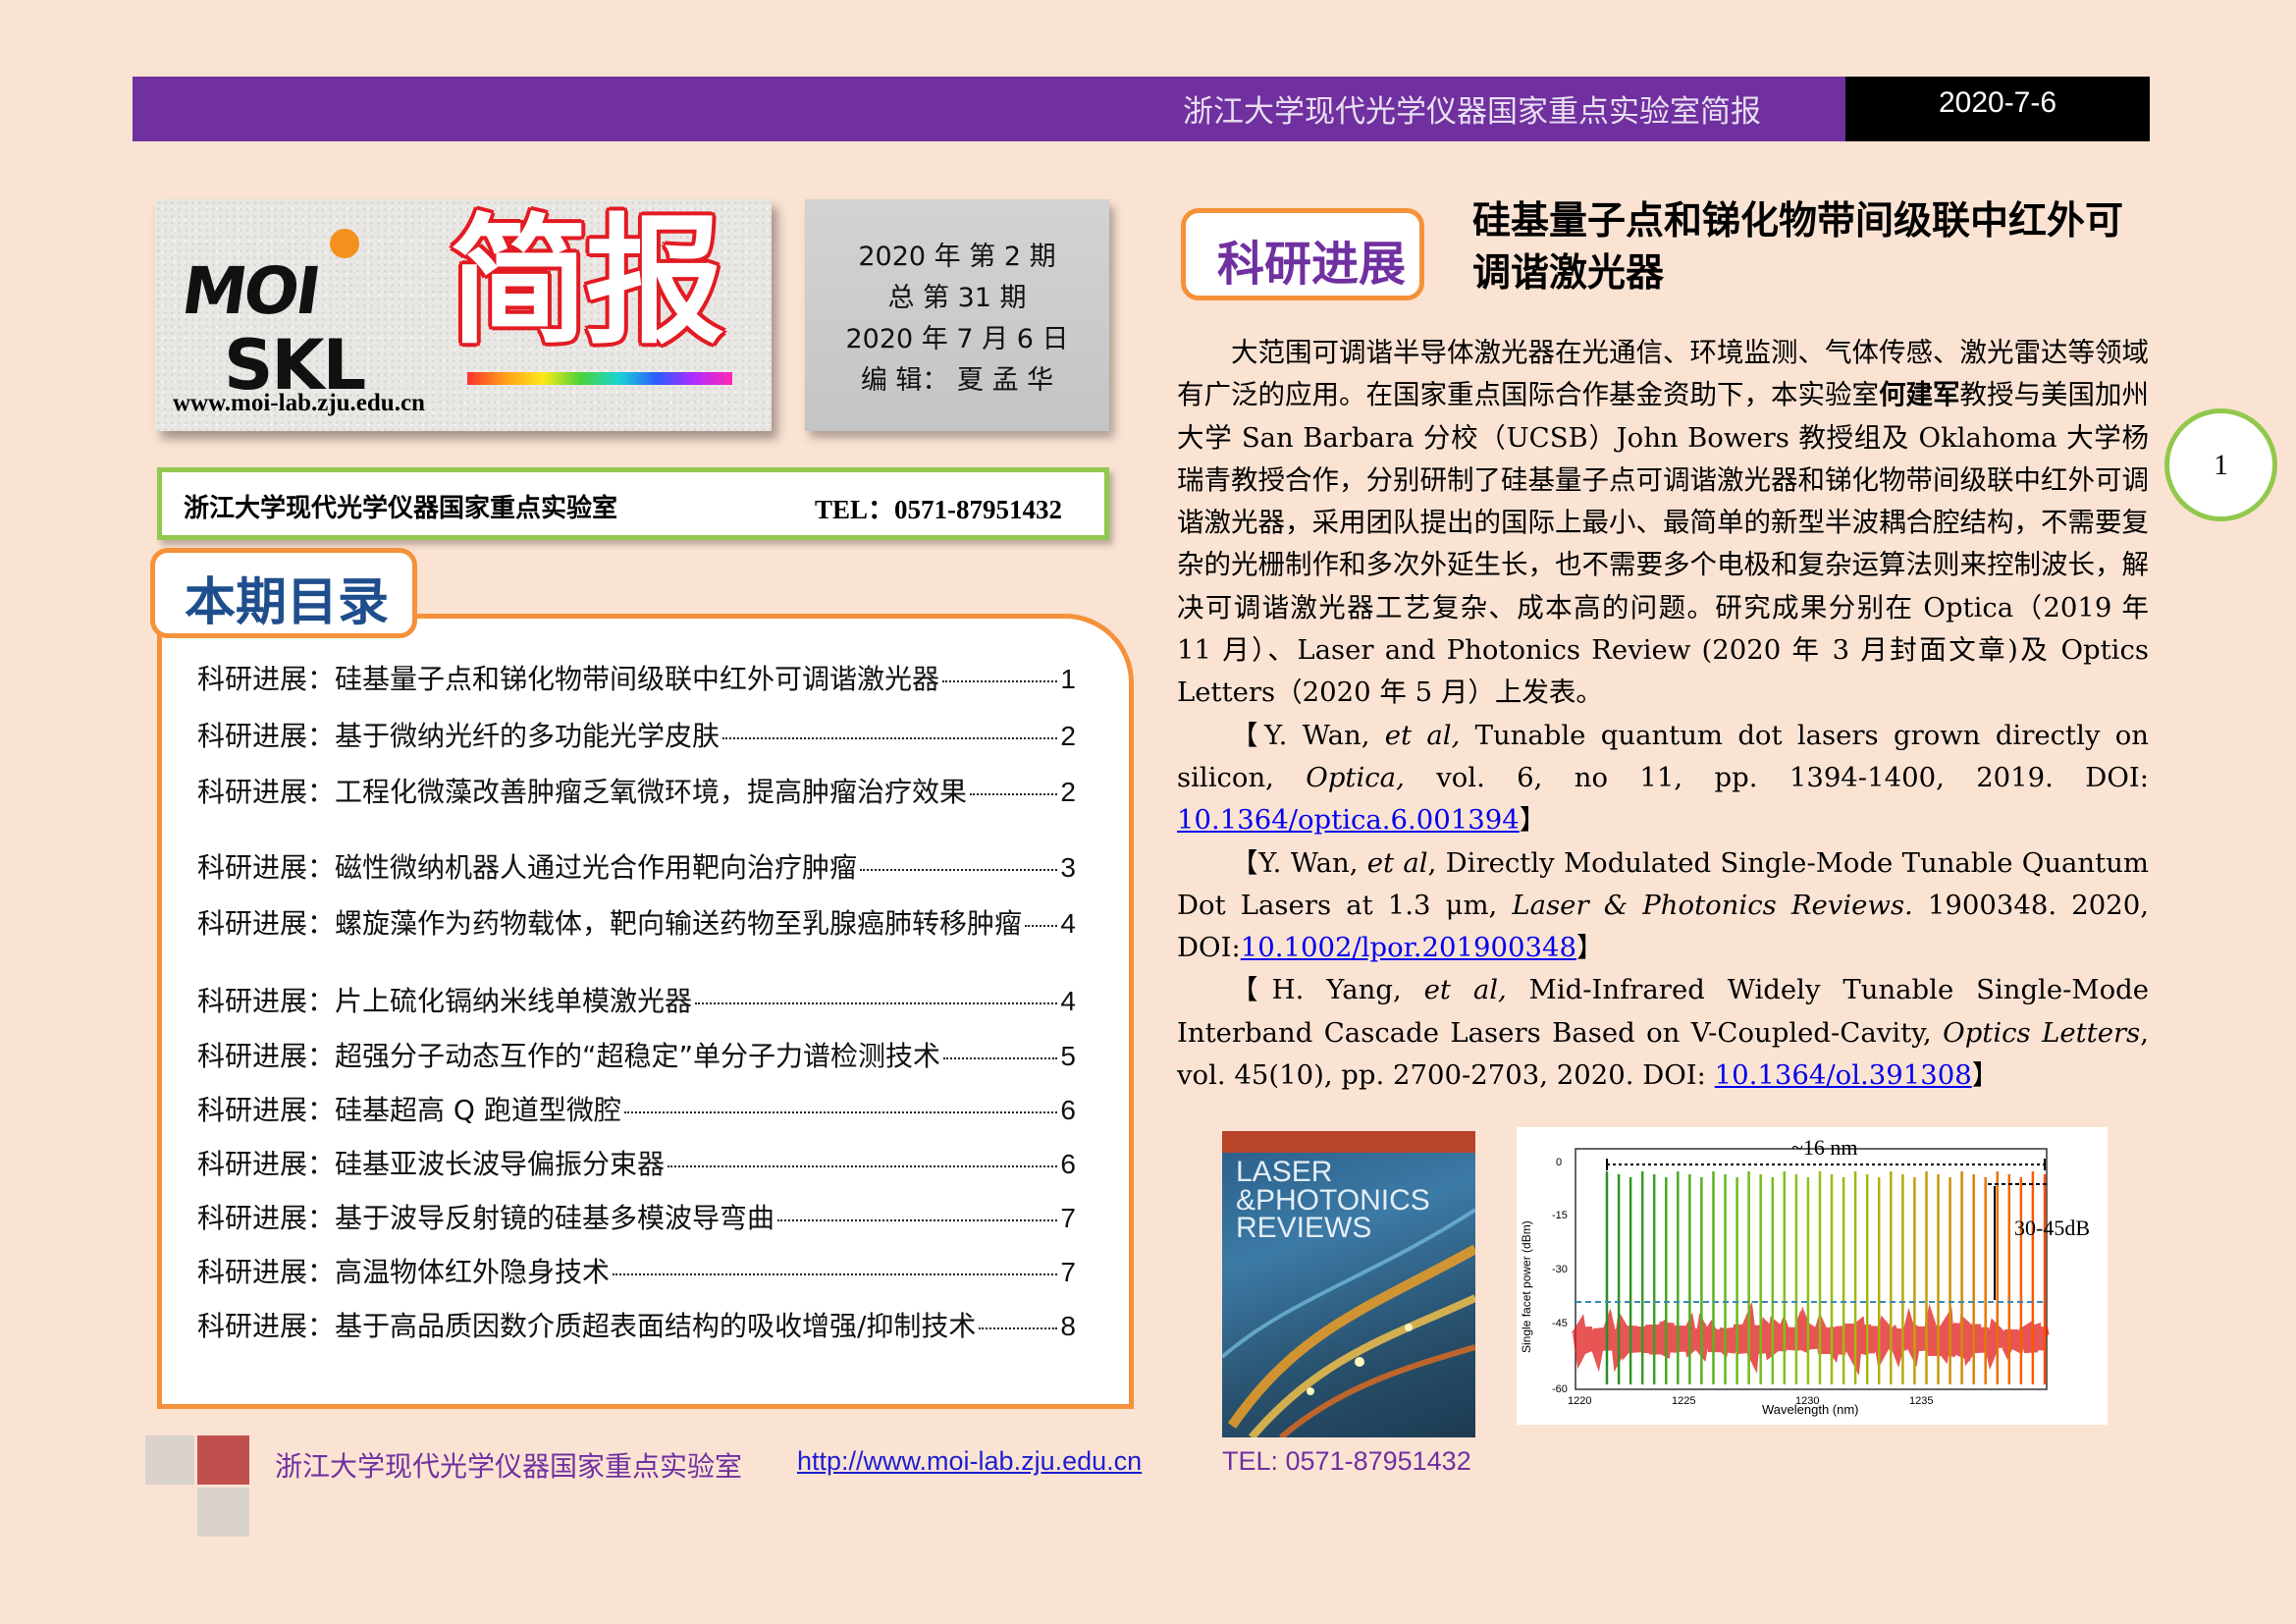 The width and height of the screenshot is (2296, 1624). I want to click on toc-item-text: 科研进展：超强分子动态互作的“超稳定”单分子力谱检测技术, so click(569, 1056).